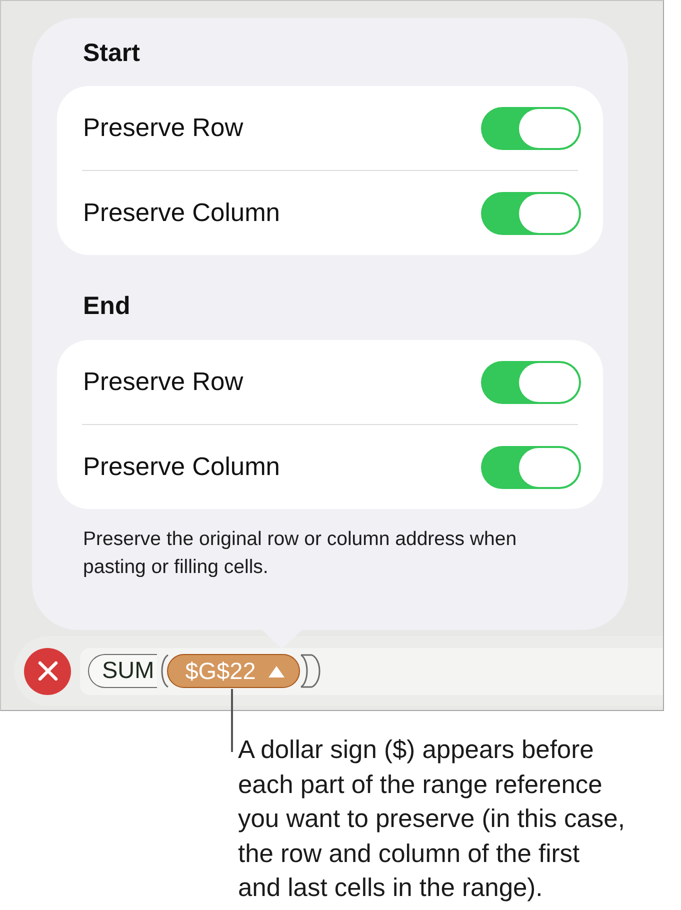  Describe the element at coordinates (111, 53) in the screenshot. I see `section-heading: Start` at that location.